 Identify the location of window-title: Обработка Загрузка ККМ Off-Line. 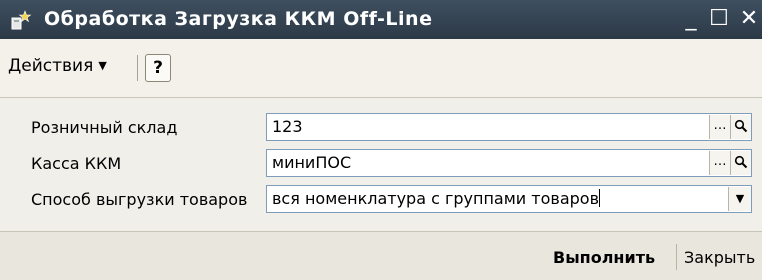
(238, 19).